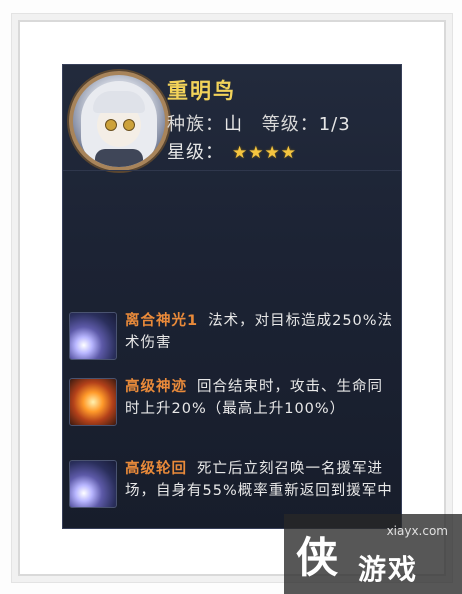  What do you see at coordinates (317, 557) in the screenshot?
I see `watermark-glyph: 侠` at bounding box center [317, 557].